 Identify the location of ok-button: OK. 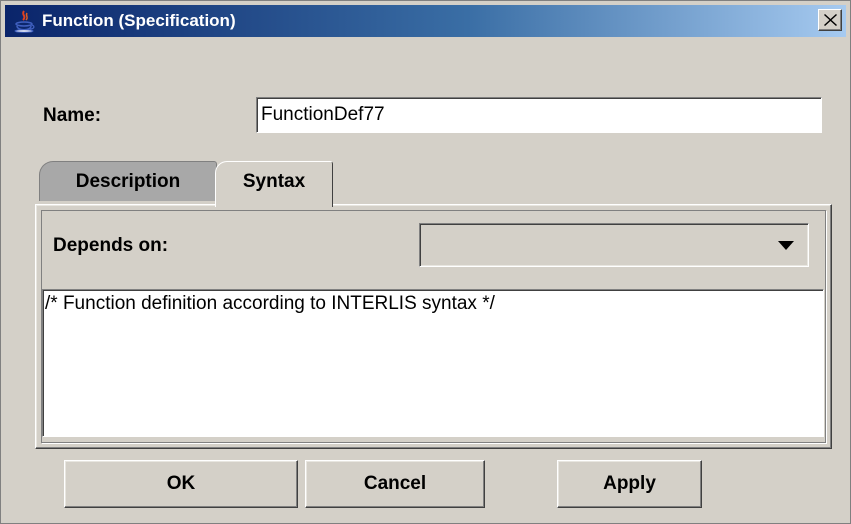
(181, 484).